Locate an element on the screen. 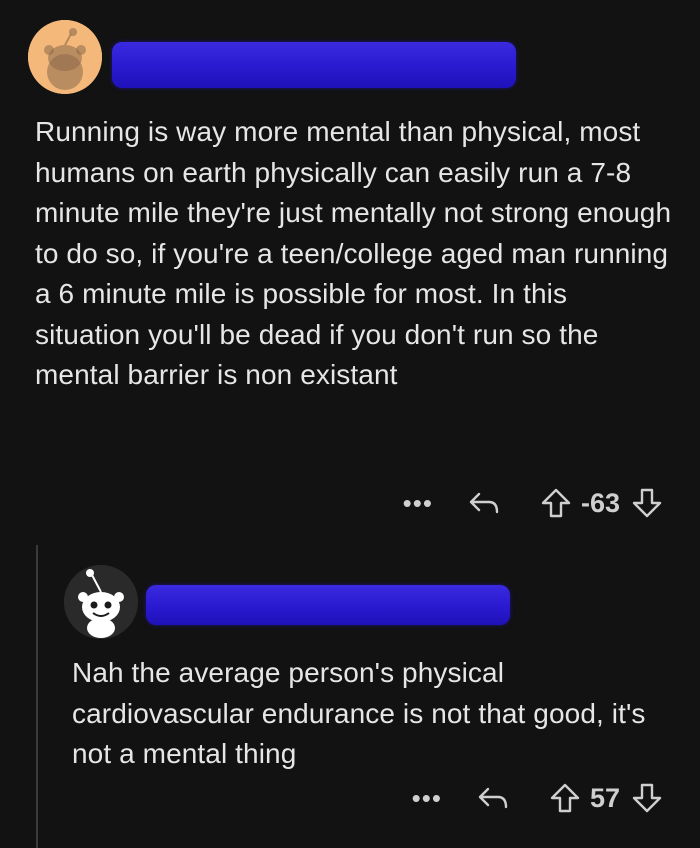 This screenshot has width=700, height=848. comment-actions: ••• 57 is located at coordinates (538, 798).